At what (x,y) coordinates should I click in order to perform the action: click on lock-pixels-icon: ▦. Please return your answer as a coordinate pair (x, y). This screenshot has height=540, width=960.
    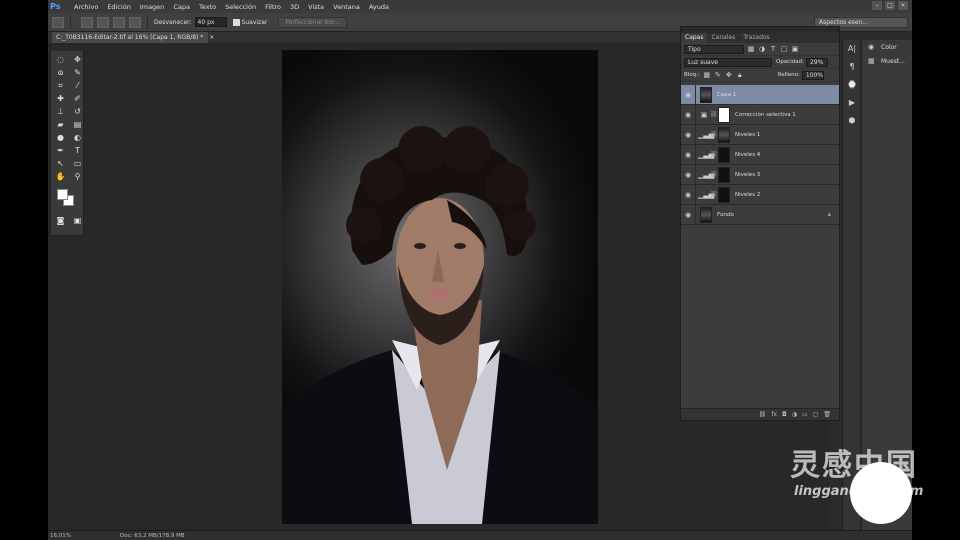
    Looking at the image, I should click on (707, 75).